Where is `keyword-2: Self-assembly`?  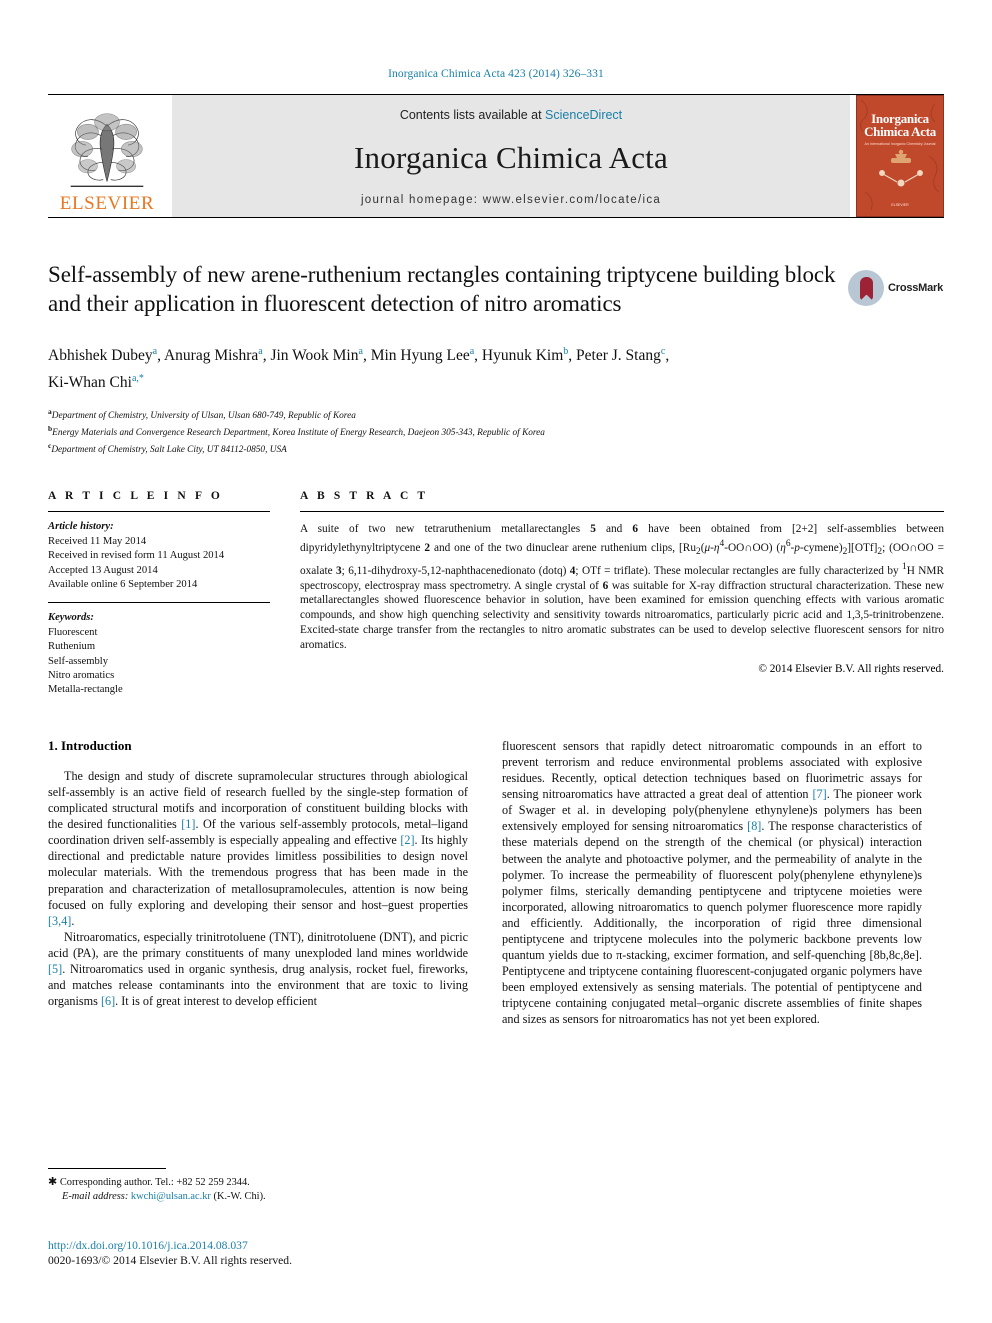
keyword-2: Self-assembly is located at coordinates (78, 661).